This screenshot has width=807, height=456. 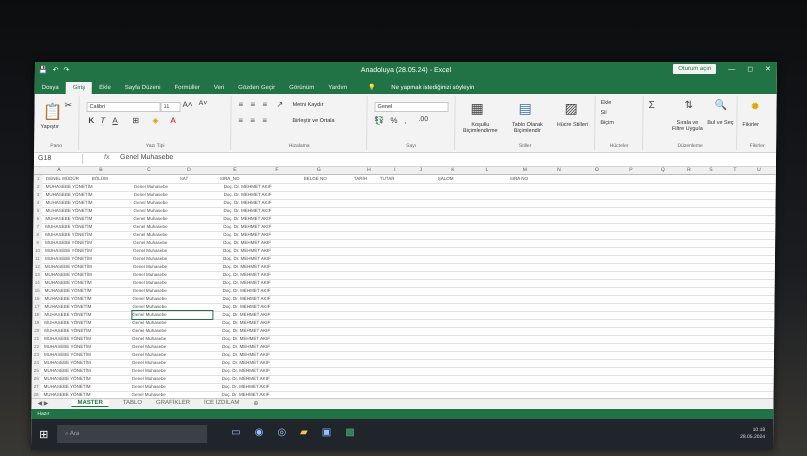 What do you see at coordinates (337, 89) in the screenshot?
I see `tab-yardim: Yardım` at bounding box center [337, 89].